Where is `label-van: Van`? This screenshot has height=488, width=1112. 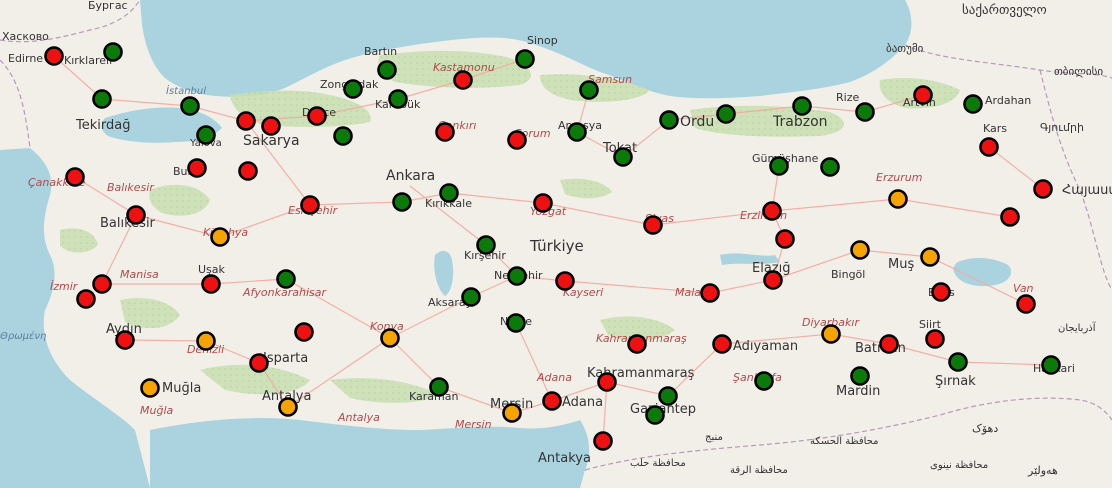
label-van: Van is located at coordinates (1023, 288).